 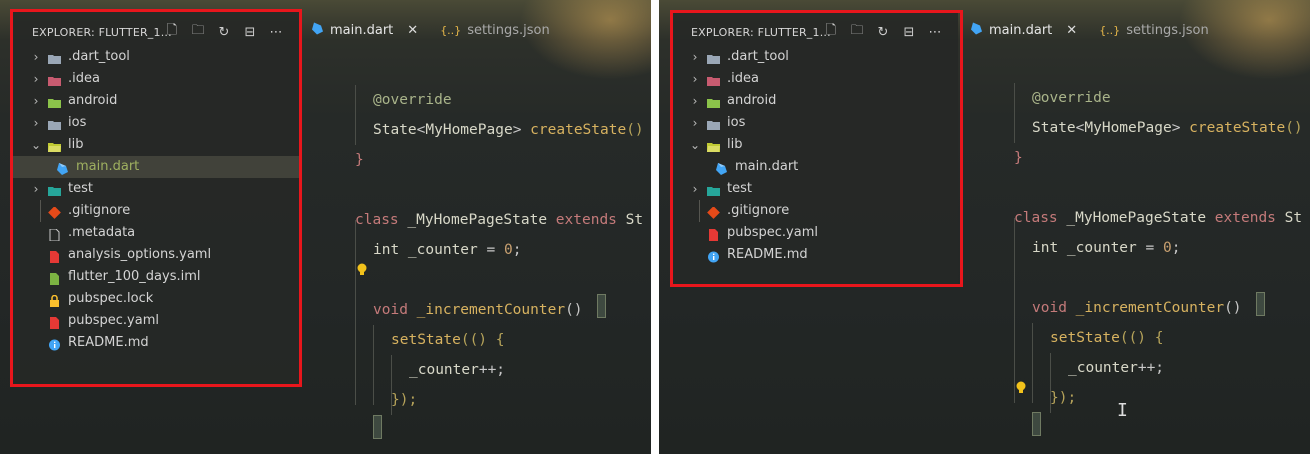 I want to click on image-divider, so click(x=655, y=227).